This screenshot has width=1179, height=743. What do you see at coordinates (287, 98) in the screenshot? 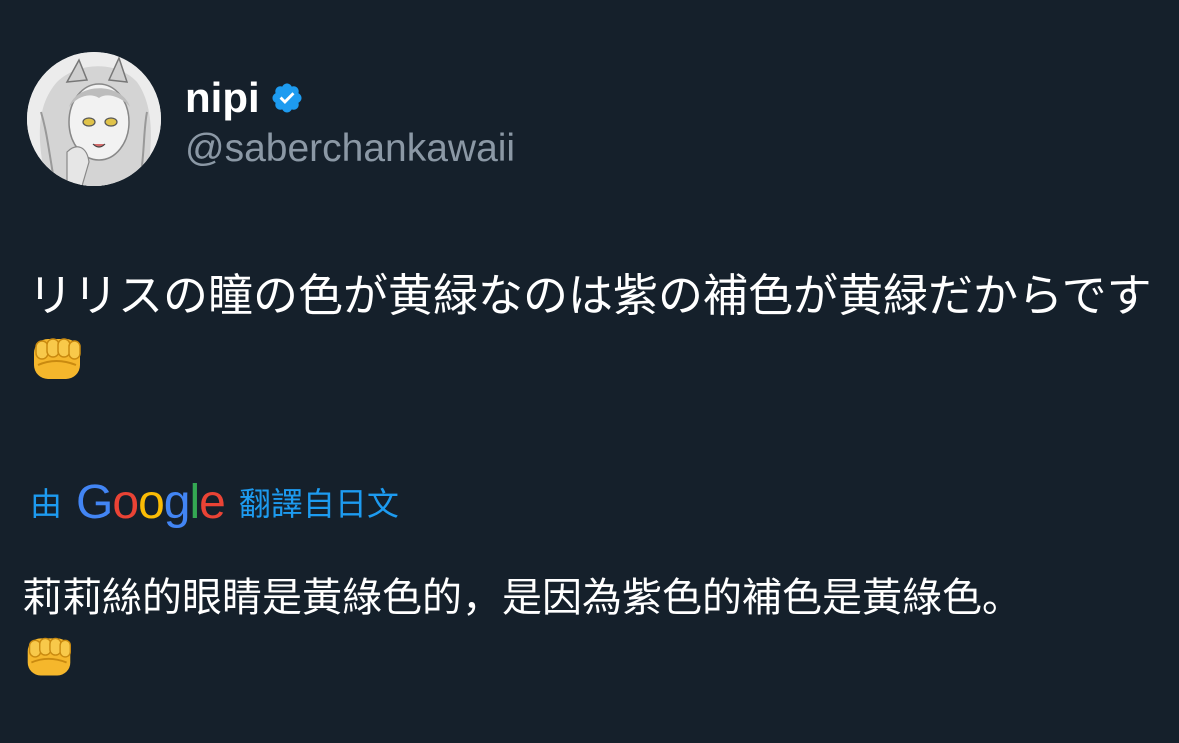
I see `verified-badge-icon` at bounding box center [287, 98].